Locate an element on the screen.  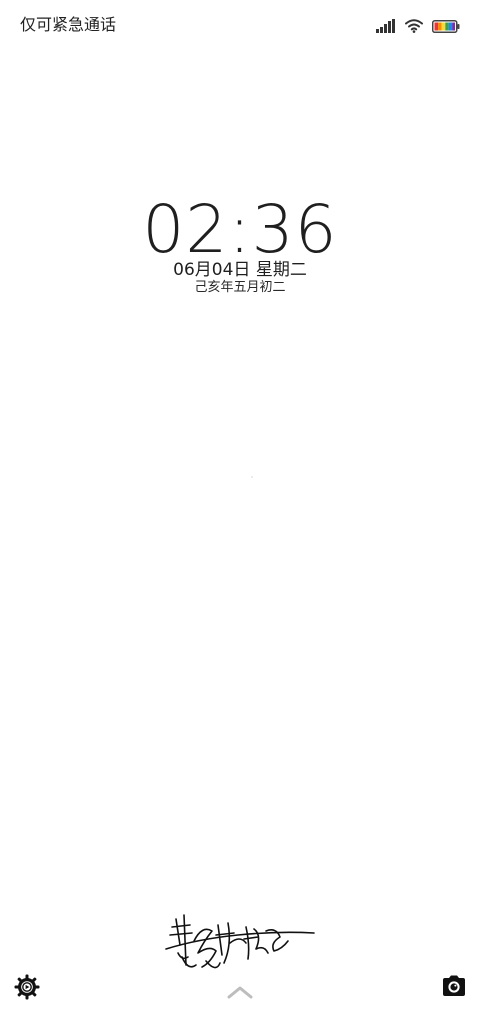
chevron-up-icon is located at coordinates (240, 992).